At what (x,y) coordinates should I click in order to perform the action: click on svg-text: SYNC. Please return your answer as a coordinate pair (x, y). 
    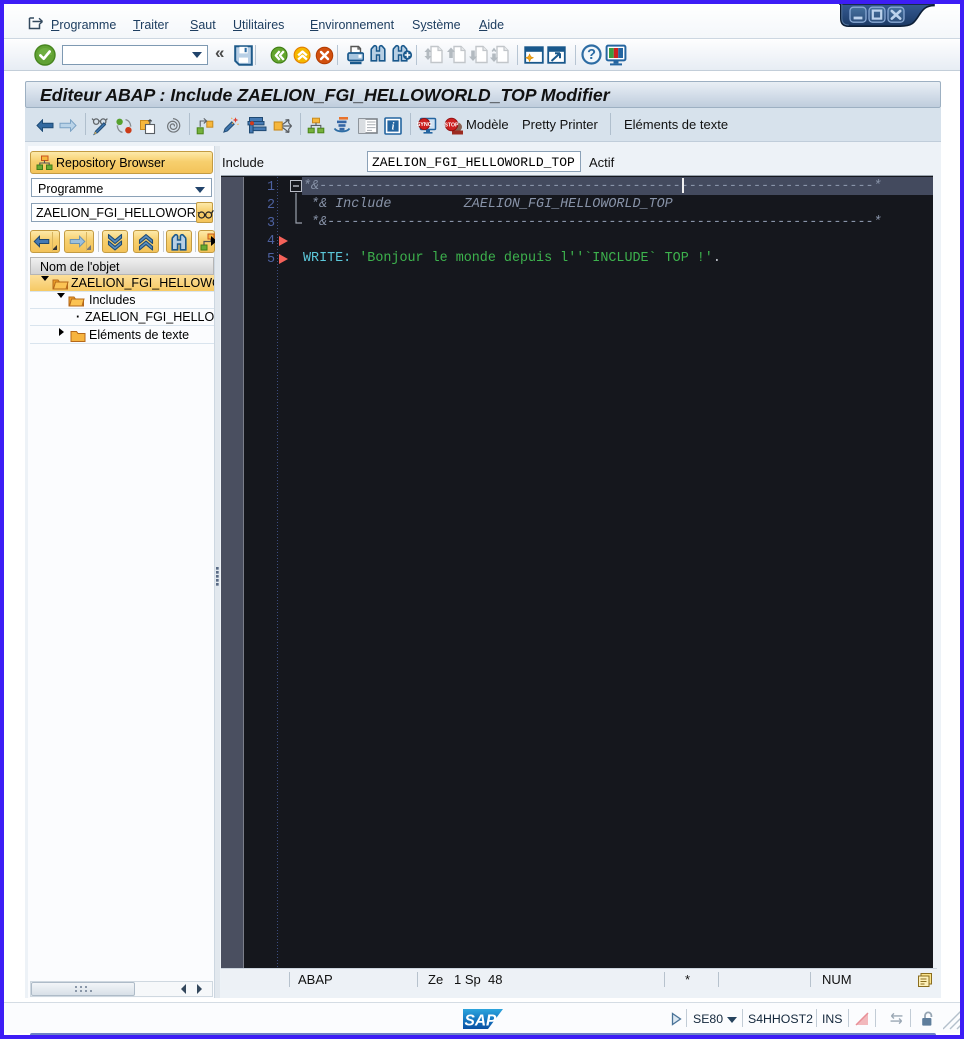
    Looking at the image, I should click on (424, 125).